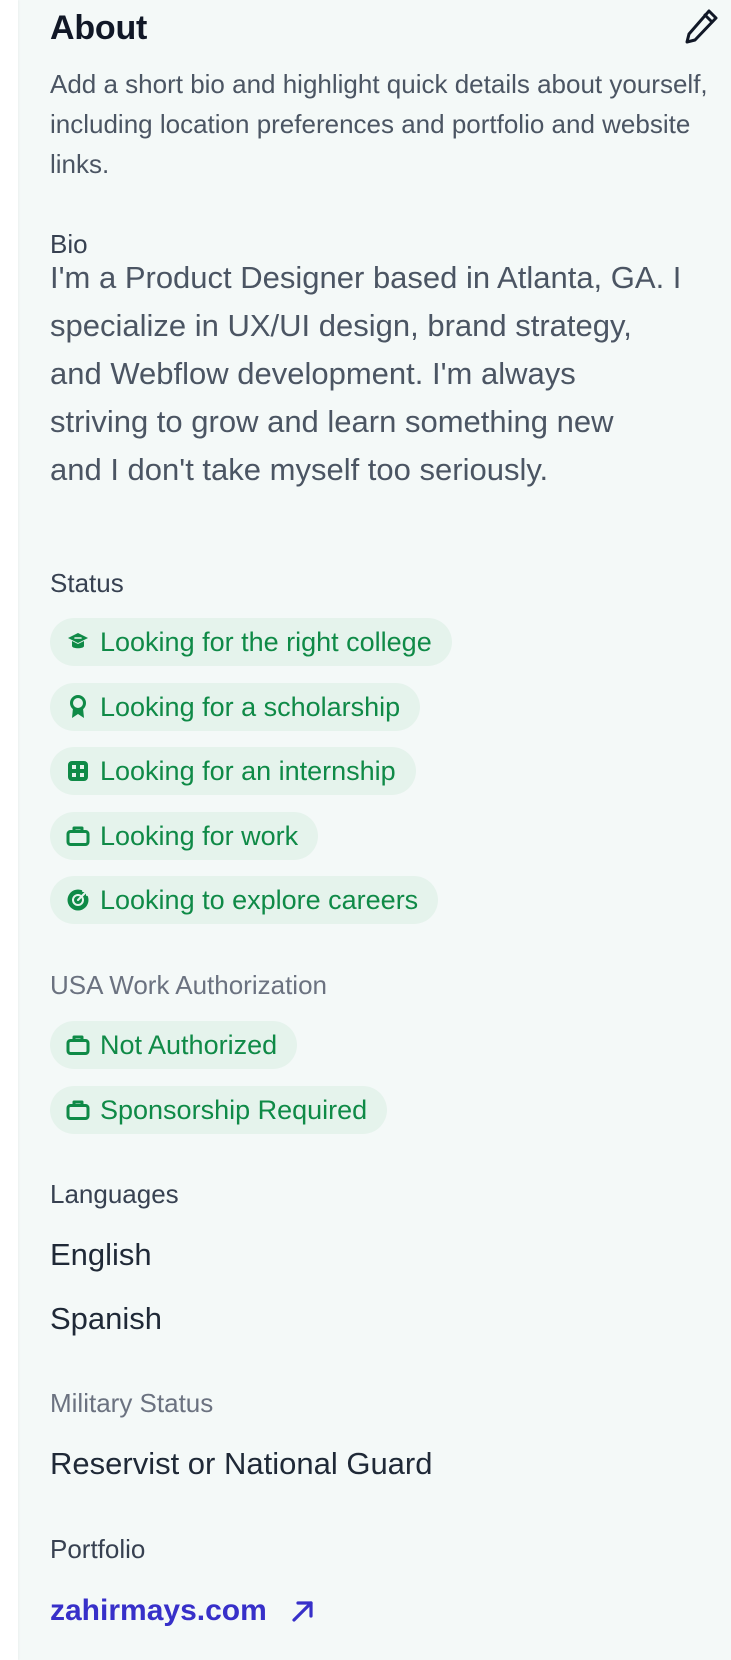 The image size is (731, 1660). I want to click on language-item: English, so click(101, 1254).